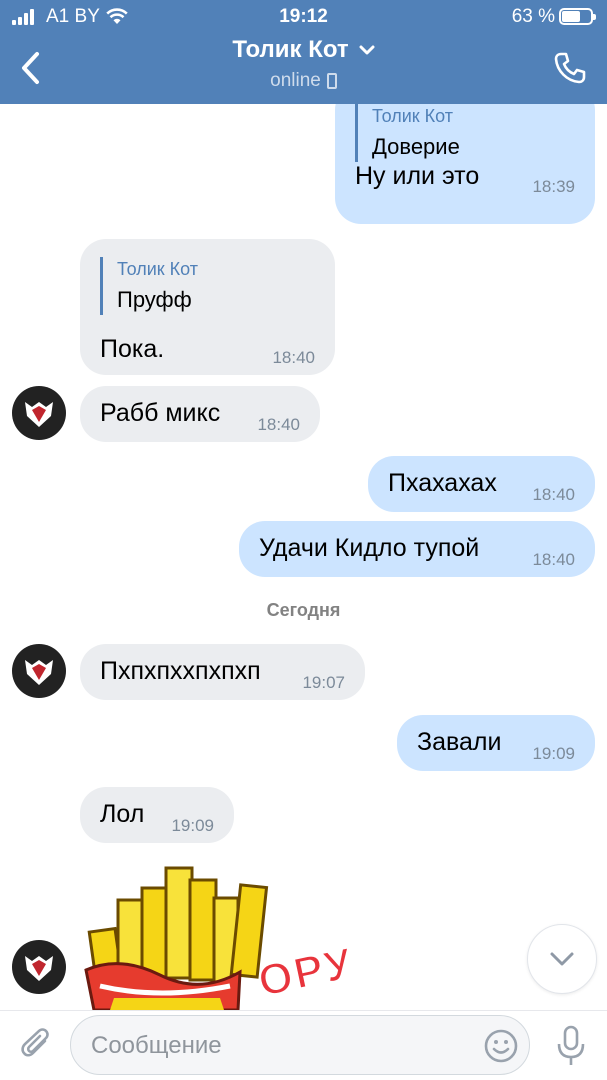 The image size is (607, 1080). I want to click on emoji-button, so click(501, 1046).